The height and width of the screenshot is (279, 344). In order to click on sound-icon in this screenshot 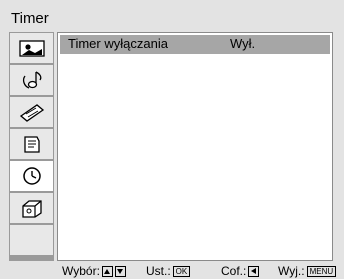, I will do `click(31, 80)`.